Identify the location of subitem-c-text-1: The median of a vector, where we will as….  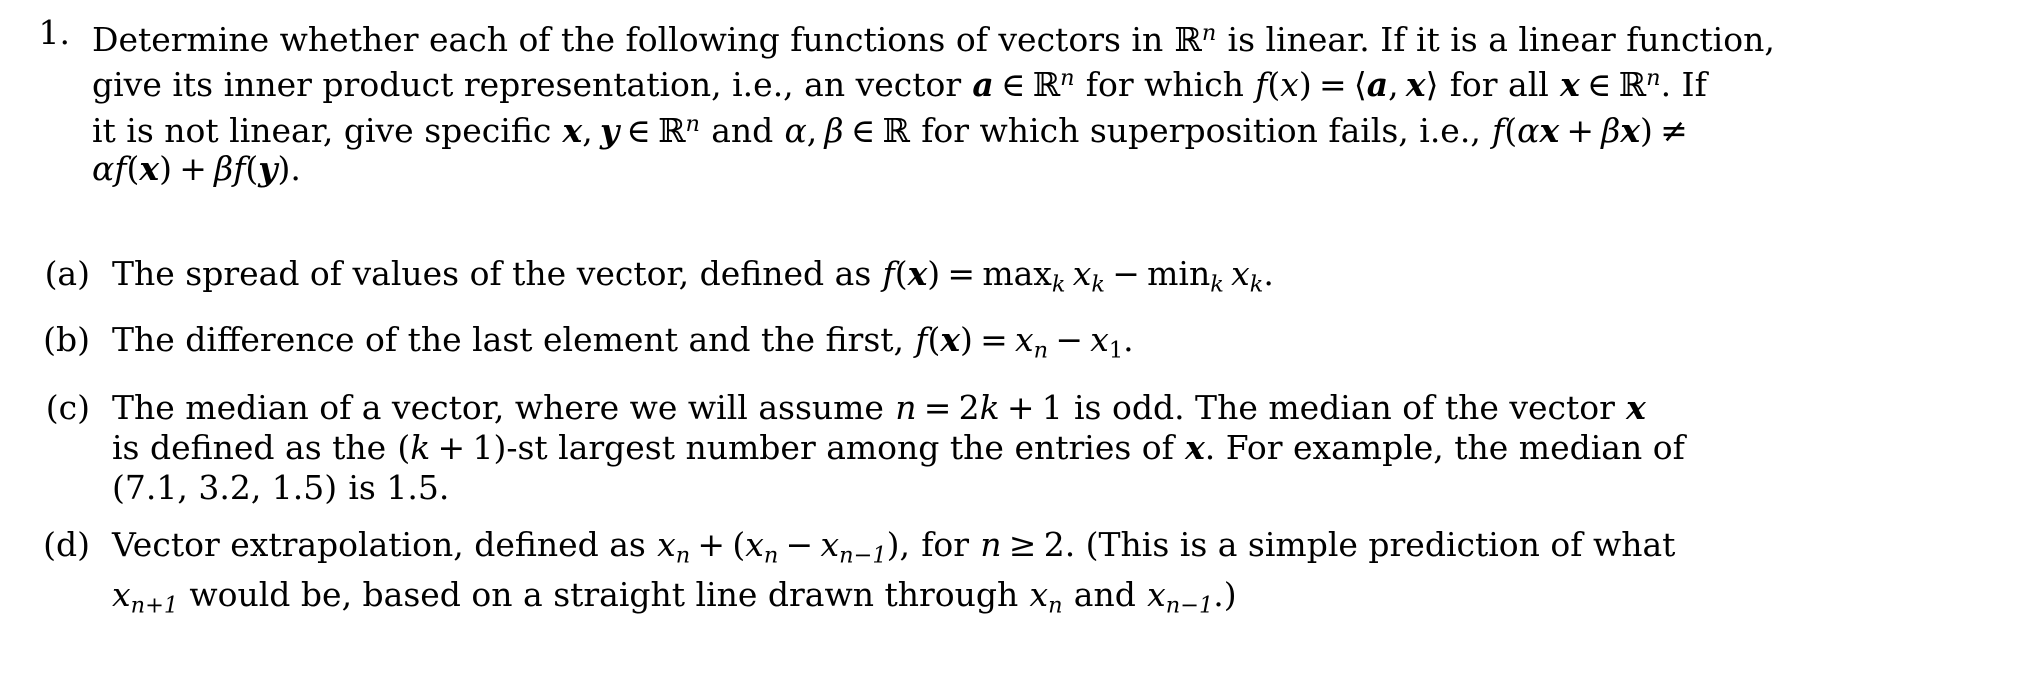
(498, 407).